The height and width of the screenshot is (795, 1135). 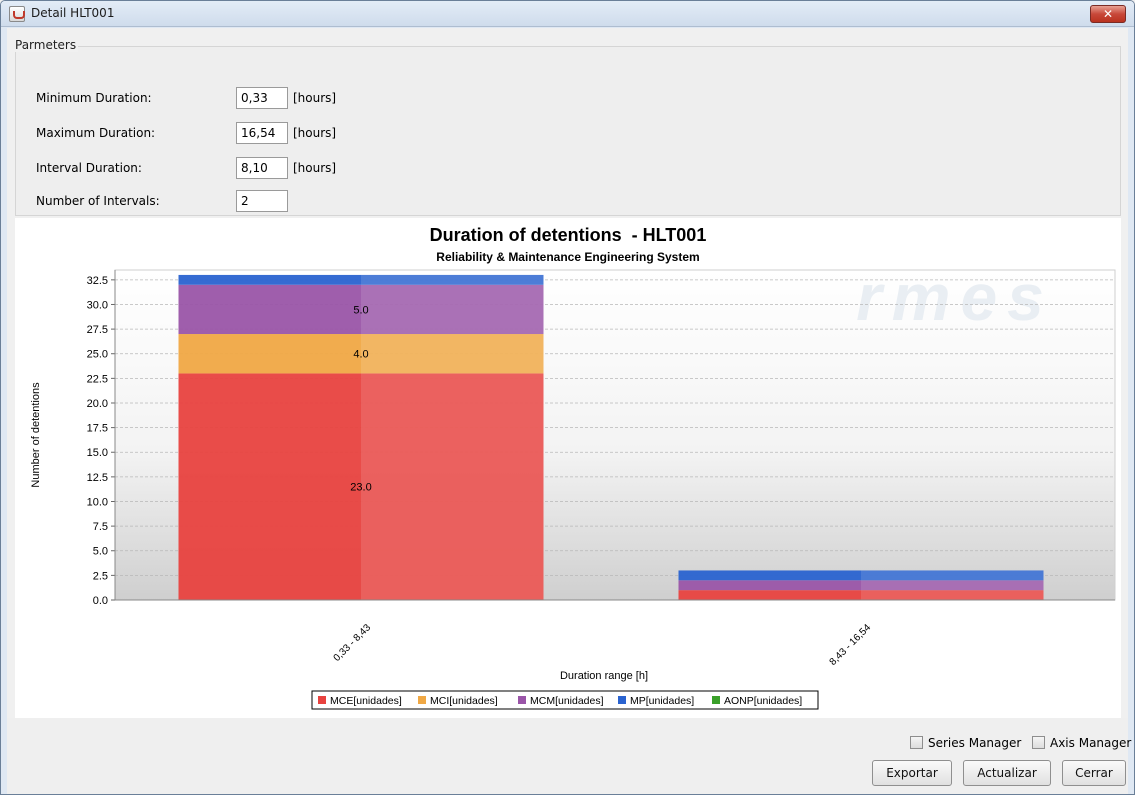 What do you see at coordinates (100, 601) in the screenshot?
I see `y-tick-label: 0.0` at bounding box center [100, 601].